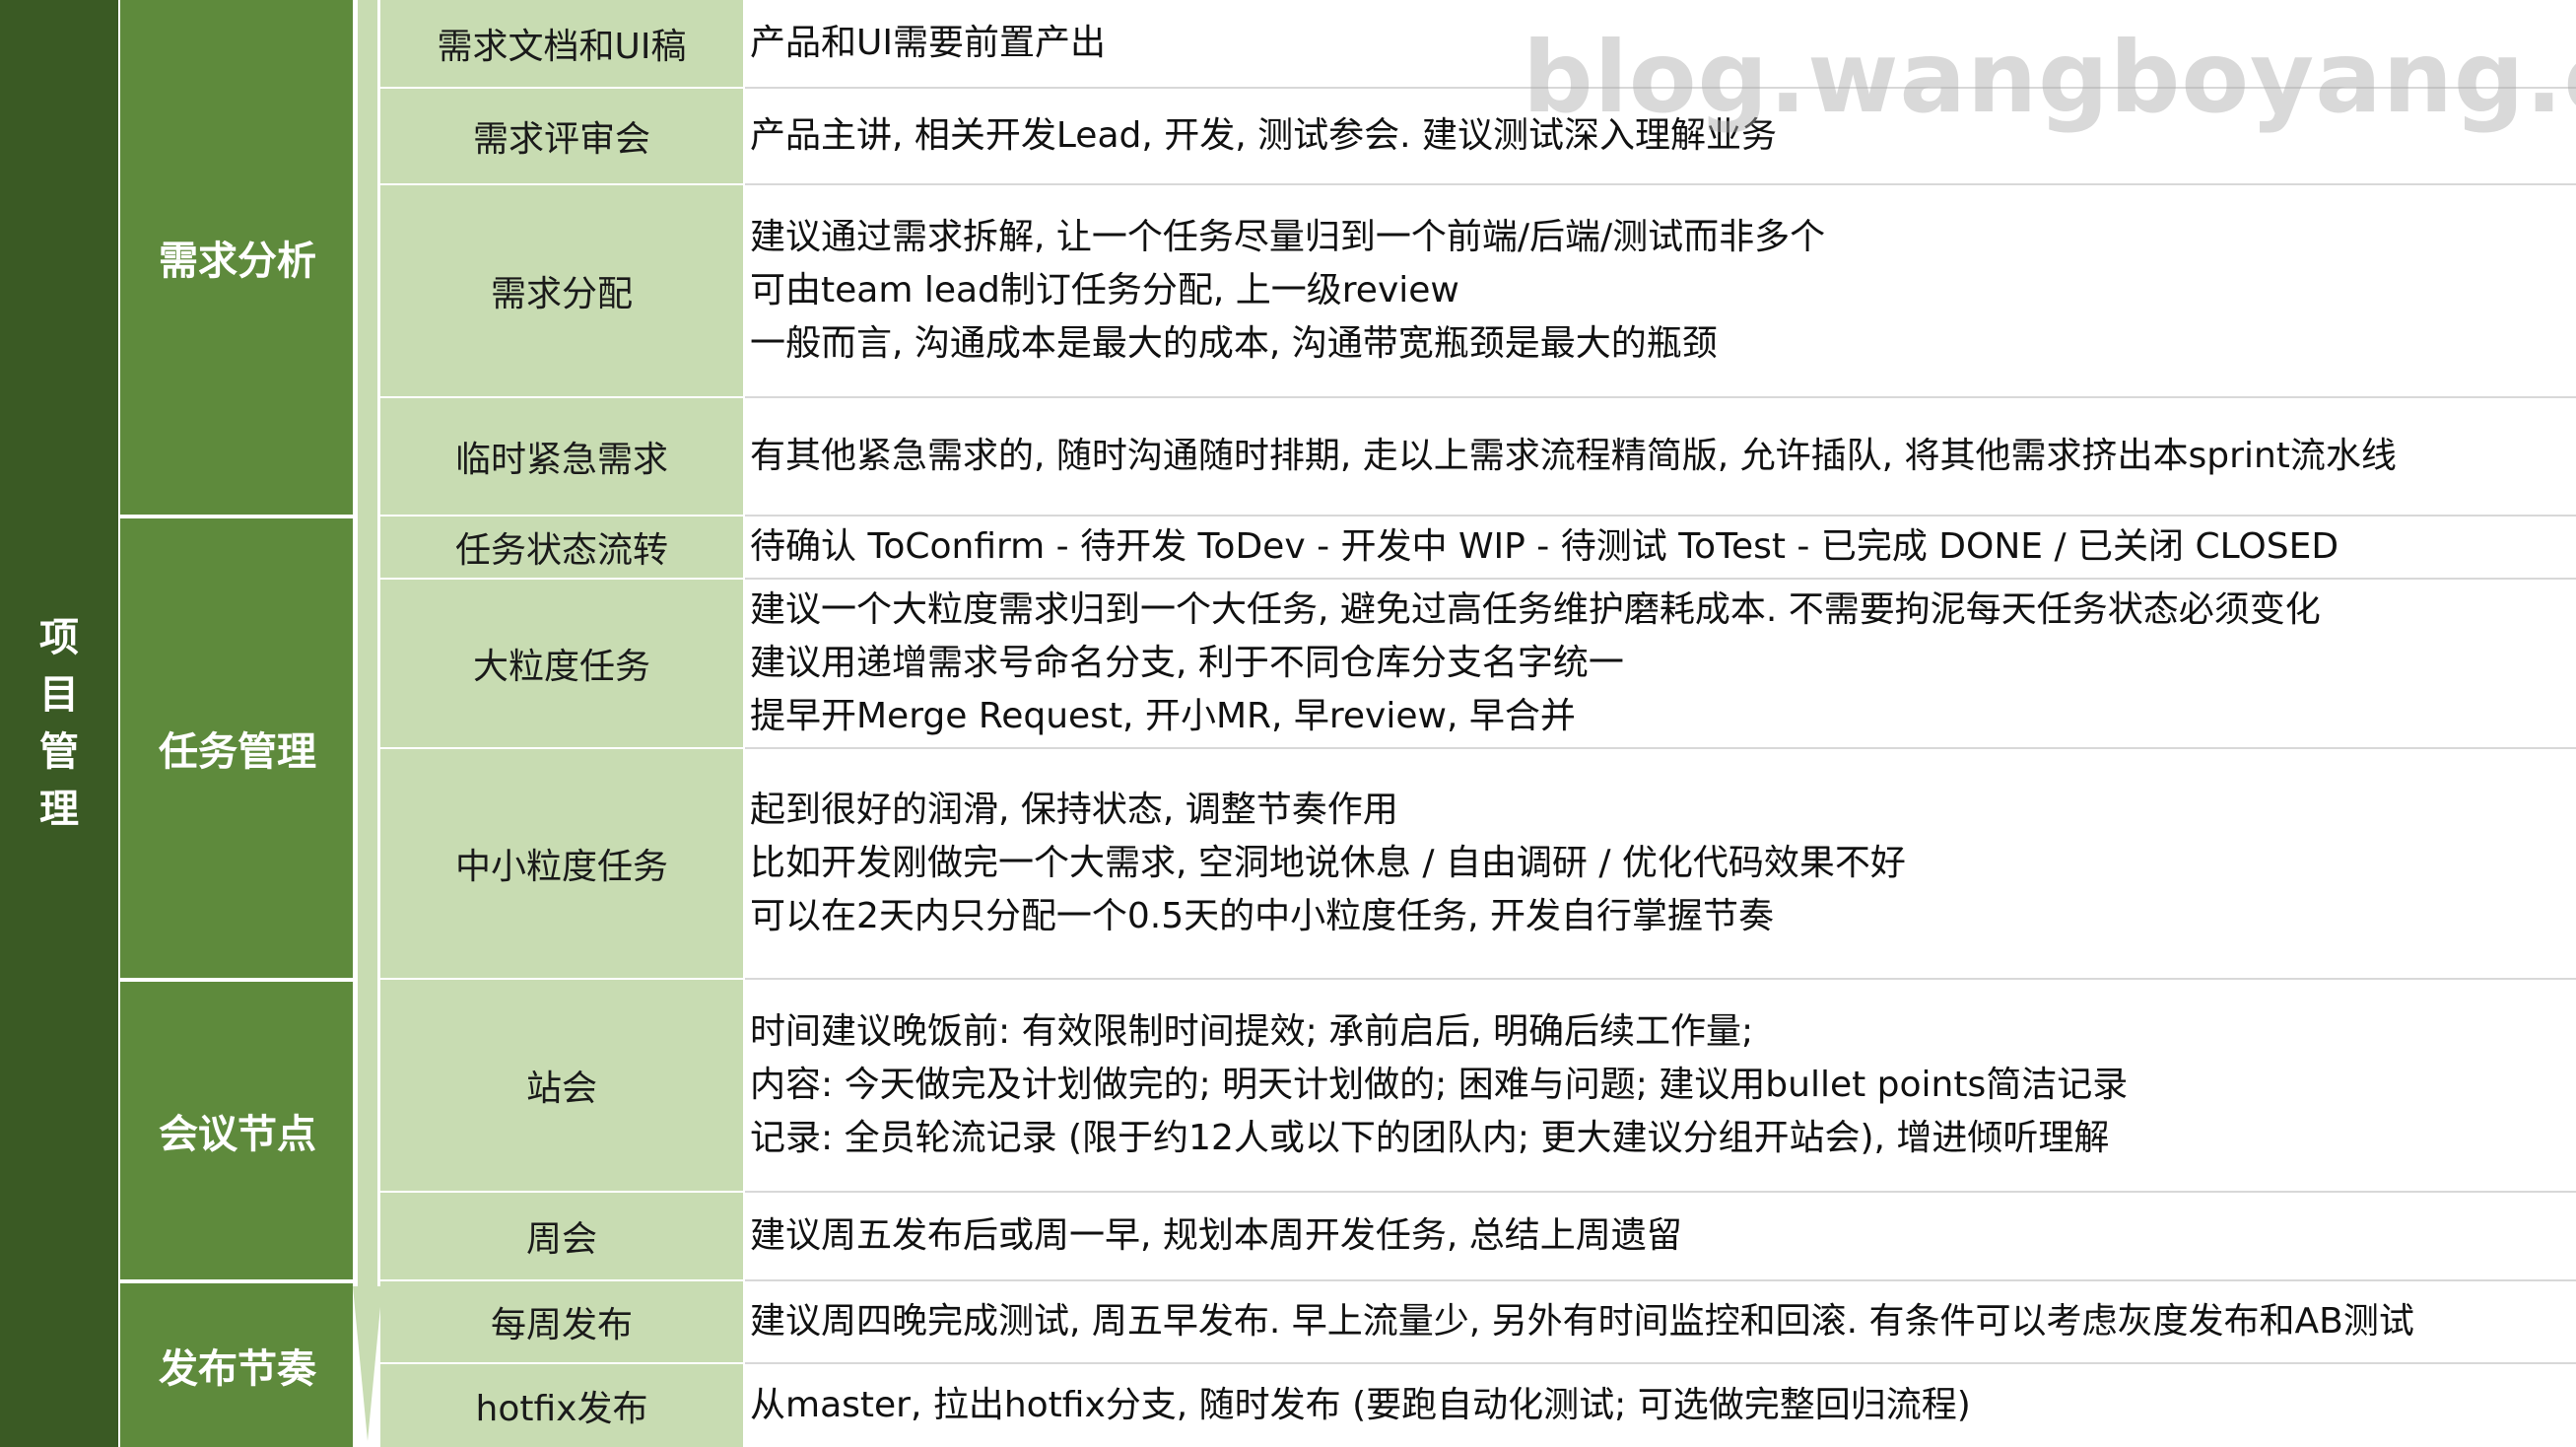 The image size is (2576, 1447). Describe the element at coordinates (368, 723) in the screenshot. I see `flow-arrow-icon` at that location.